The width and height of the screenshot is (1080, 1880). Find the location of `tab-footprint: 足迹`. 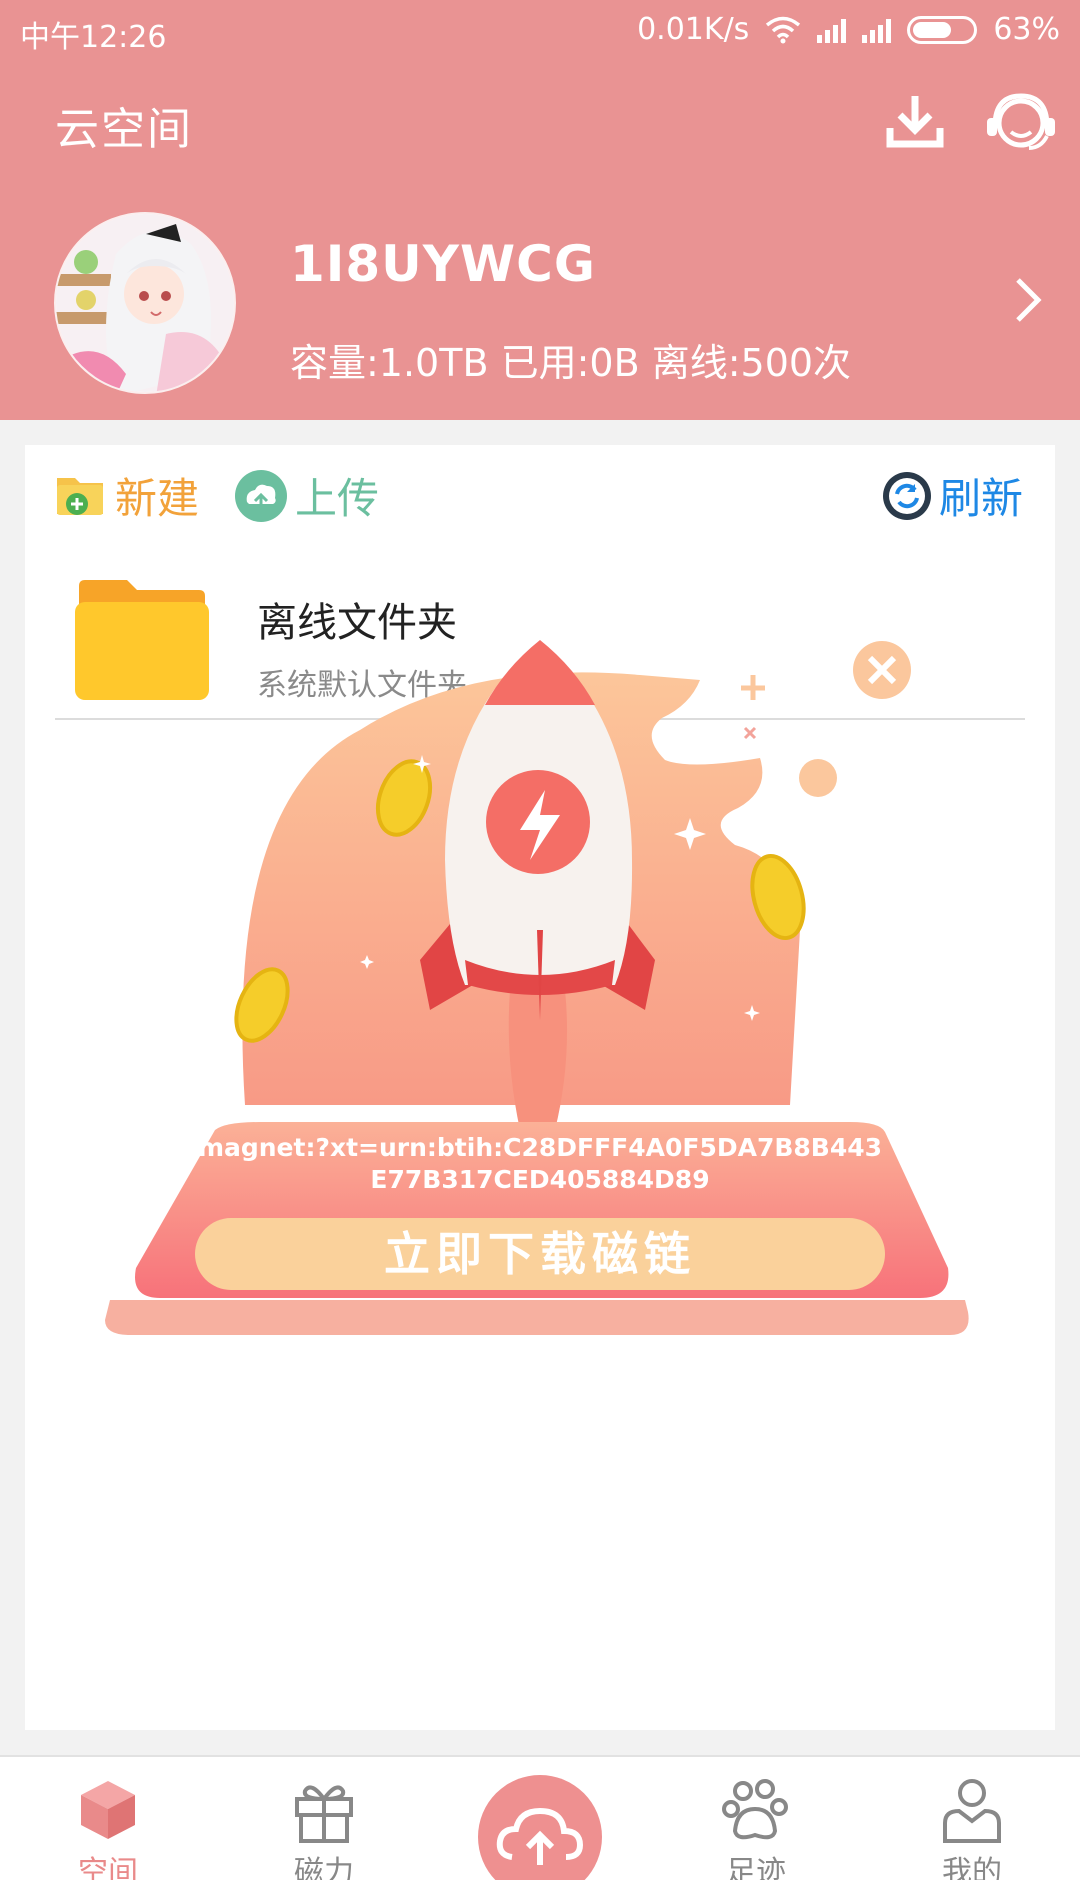

tab-footprint: 足迹 is located at coordinates (756, 1827).